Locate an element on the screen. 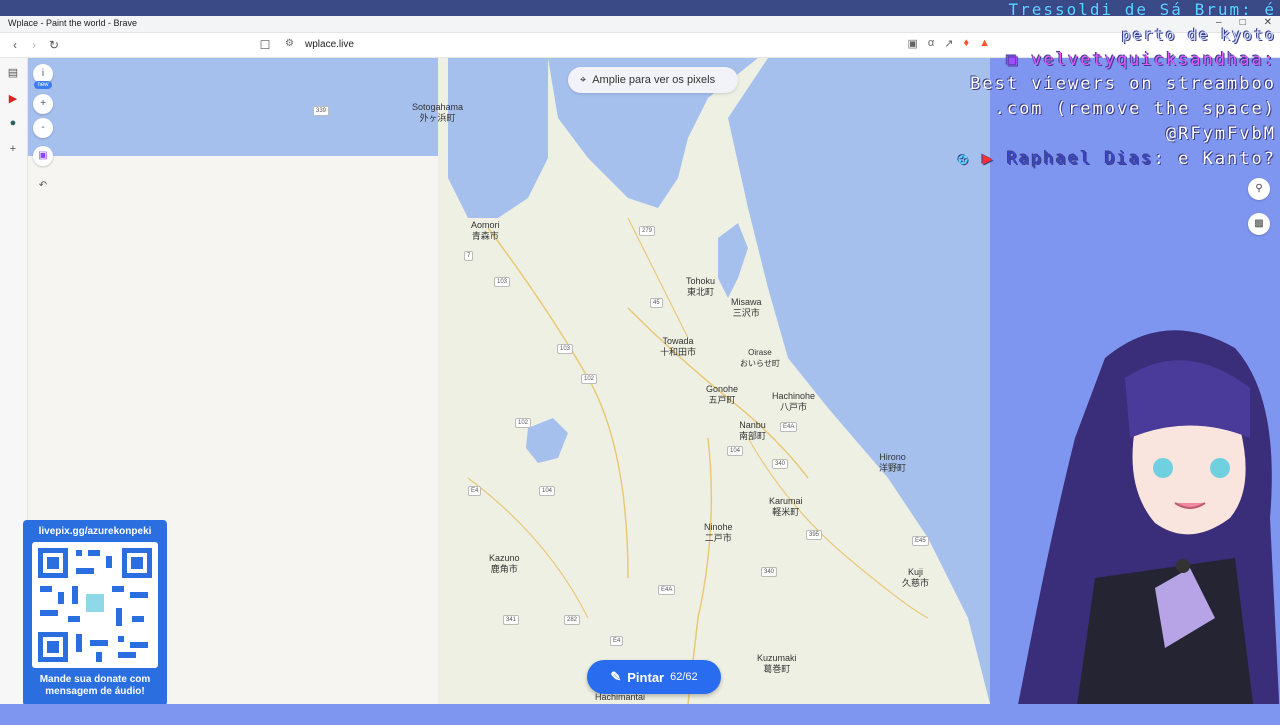 Image resolution: width=1280 pixels, height=725 pixels. star-icon: ✪ is located at coordinates (964, 159).